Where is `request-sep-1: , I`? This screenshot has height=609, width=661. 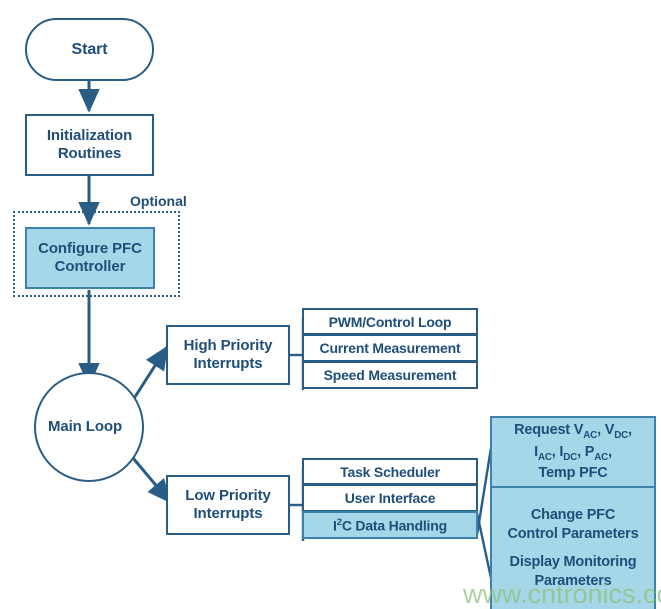 request-sep-1: , I is located at coordinates (557, 451).